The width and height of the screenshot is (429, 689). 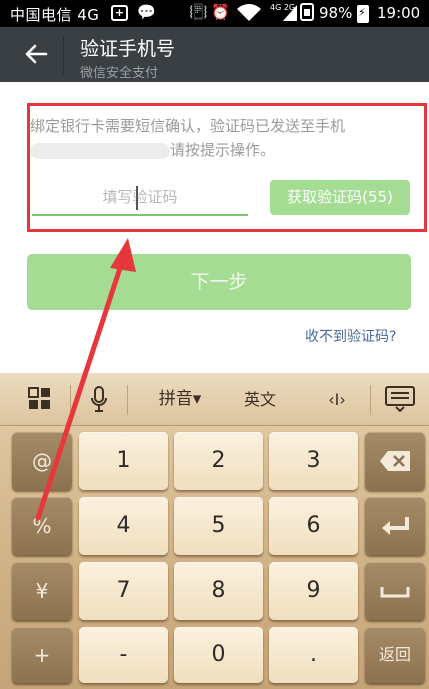 What do you see at coordinates (219, 282) in the screenshot?
I see `next-step-button: 下一步` at bounding box center [219, 282].